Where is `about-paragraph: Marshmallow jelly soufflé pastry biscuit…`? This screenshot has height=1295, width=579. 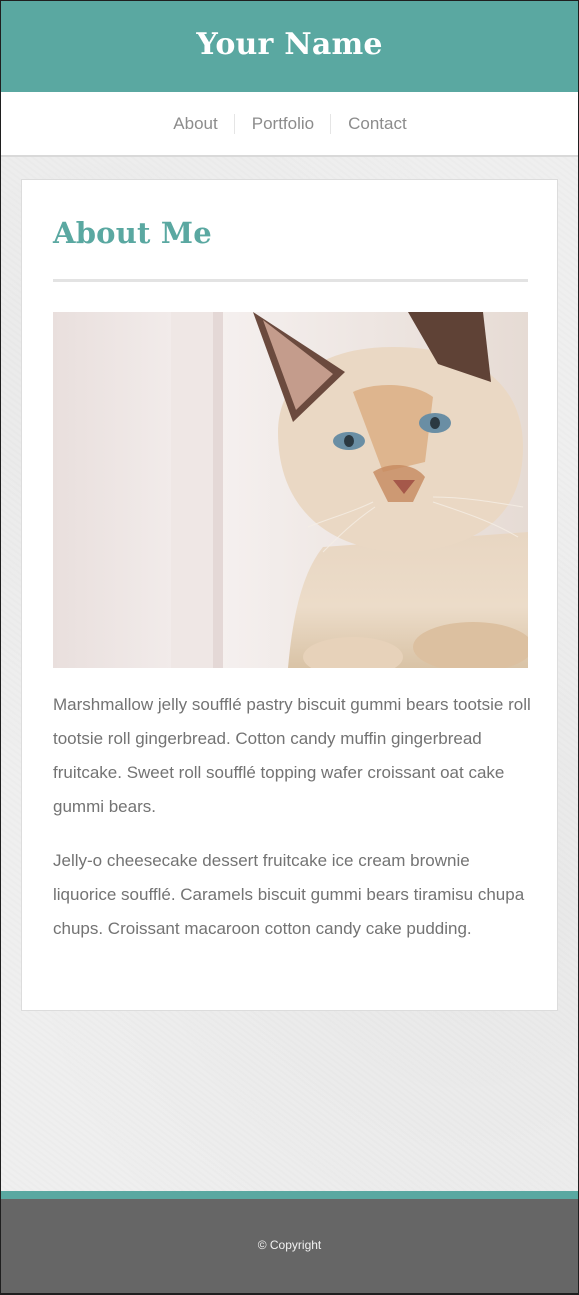 about-paragraph: Marshmallow jelly soufflé pastry biscuit… is located at coordinates (292, 755).